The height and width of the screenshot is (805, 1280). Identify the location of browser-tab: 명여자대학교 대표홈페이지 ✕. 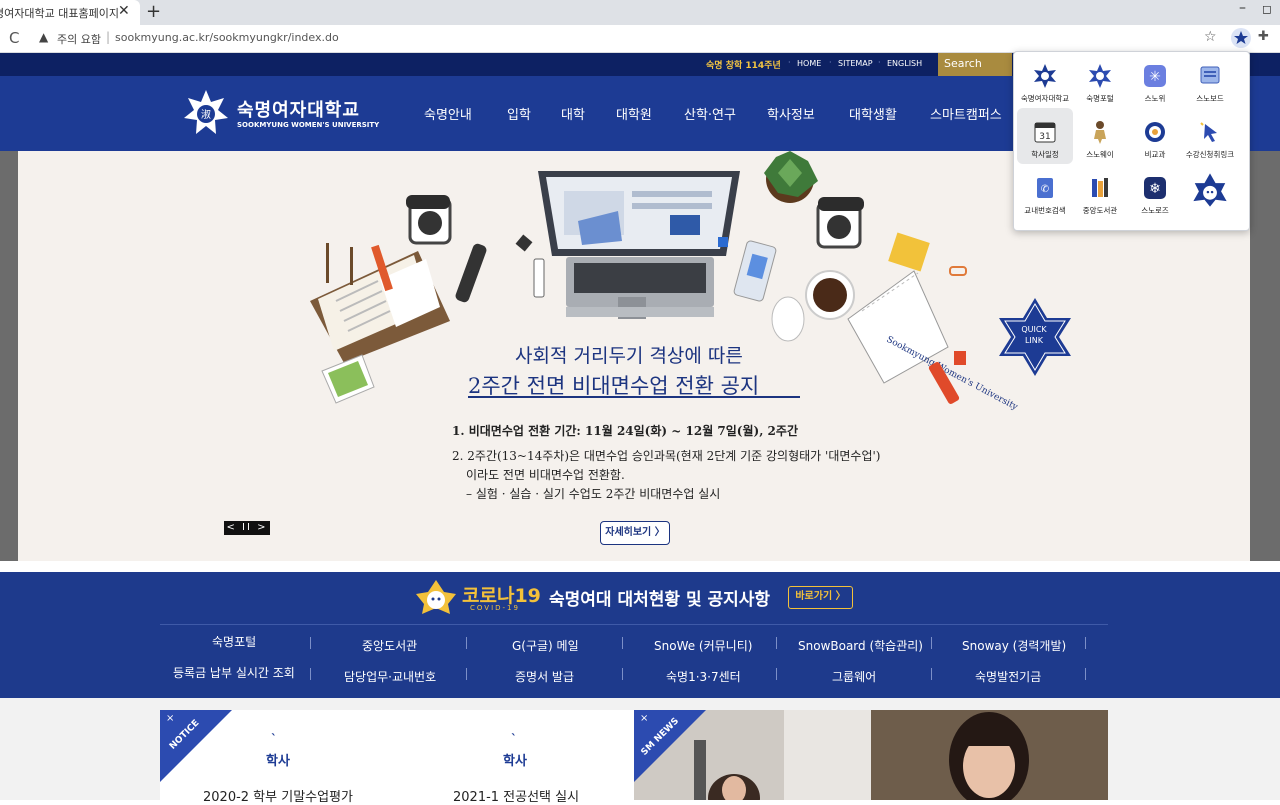
(70, 12).